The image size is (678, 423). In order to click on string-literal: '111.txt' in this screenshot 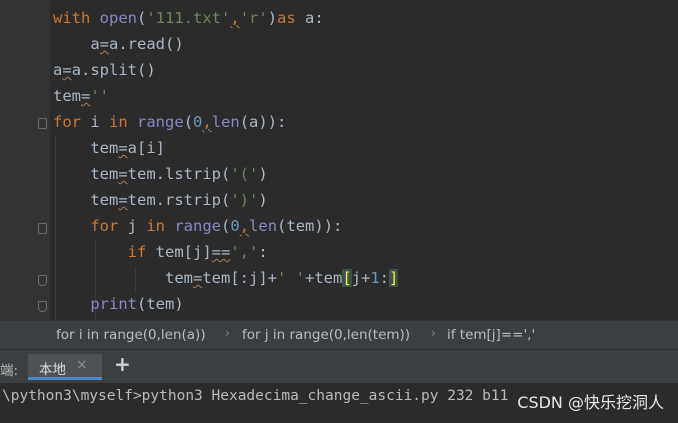, I will do `click(188, 18)`.